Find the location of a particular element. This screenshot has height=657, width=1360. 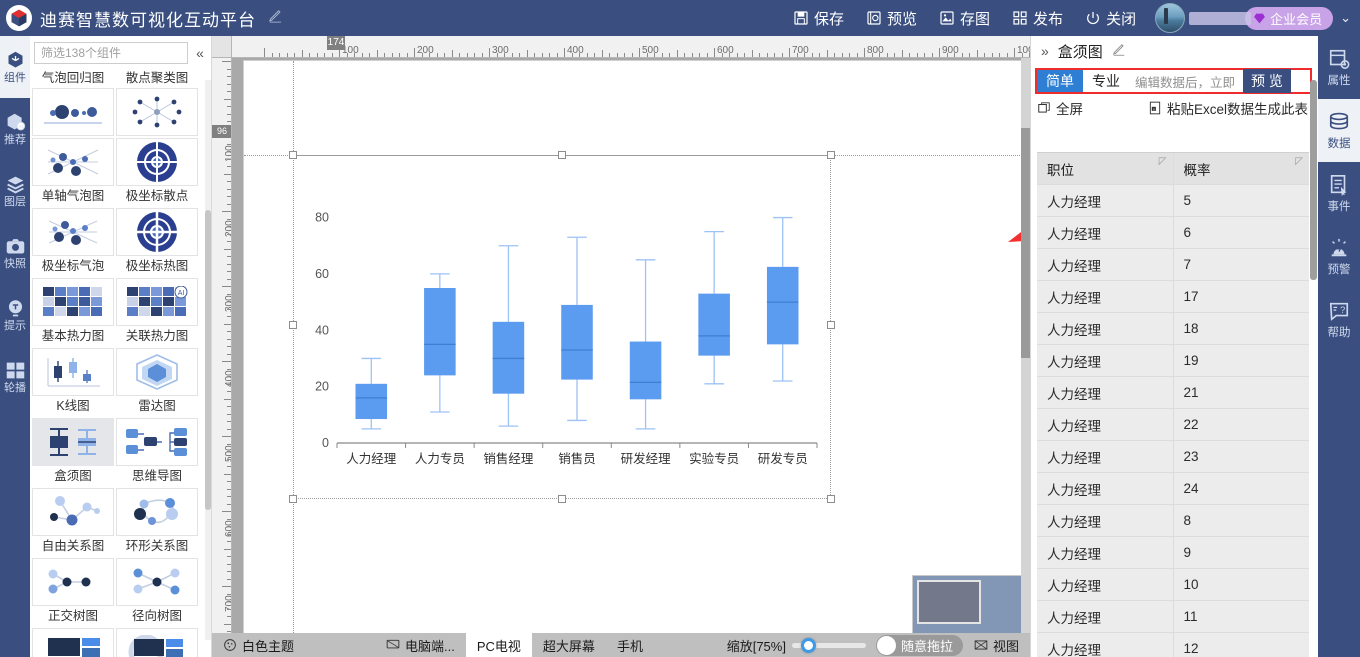

rail-item-properties: 属性 is located at coordinates (1339, 67).